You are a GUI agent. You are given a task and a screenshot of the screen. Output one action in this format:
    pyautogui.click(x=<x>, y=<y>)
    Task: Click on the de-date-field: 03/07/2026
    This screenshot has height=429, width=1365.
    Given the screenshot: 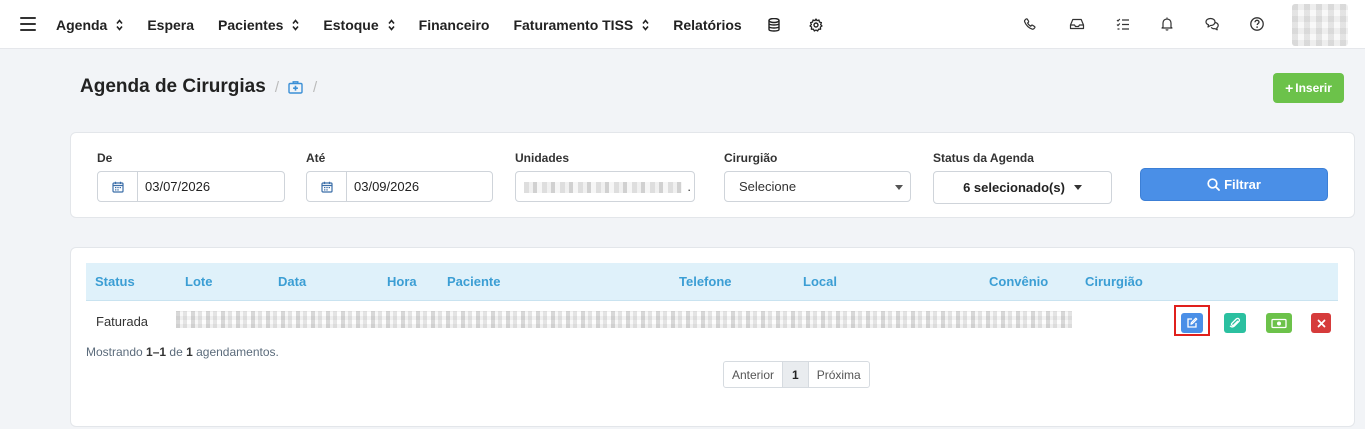 What is the action you would take?
    pyautogui.click(x=191, y=186)
    